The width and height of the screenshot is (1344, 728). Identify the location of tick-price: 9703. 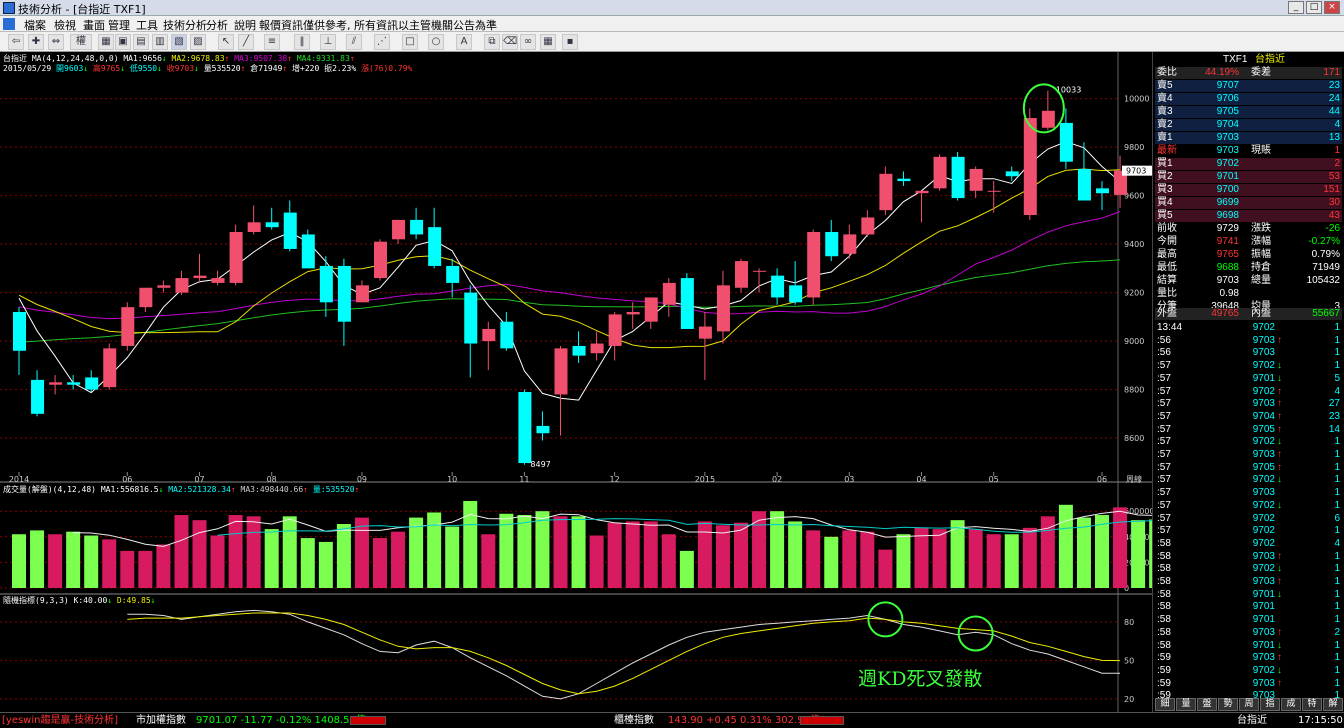
(1263, 632).